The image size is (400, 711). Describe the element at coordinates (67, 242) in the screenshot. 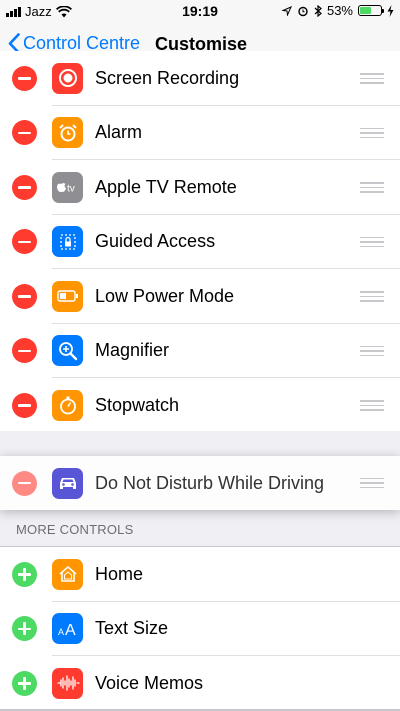

I see `guided-access-icon` at that location.